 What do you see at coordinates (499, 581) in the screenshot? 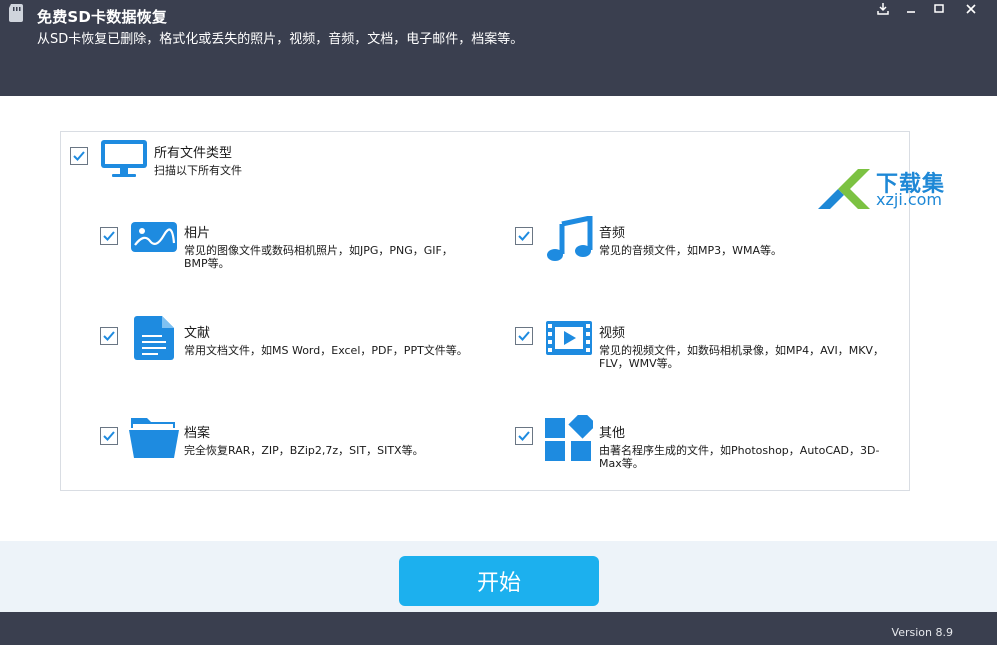
I see `start-button: 开始` at bounding box center [499, 581].